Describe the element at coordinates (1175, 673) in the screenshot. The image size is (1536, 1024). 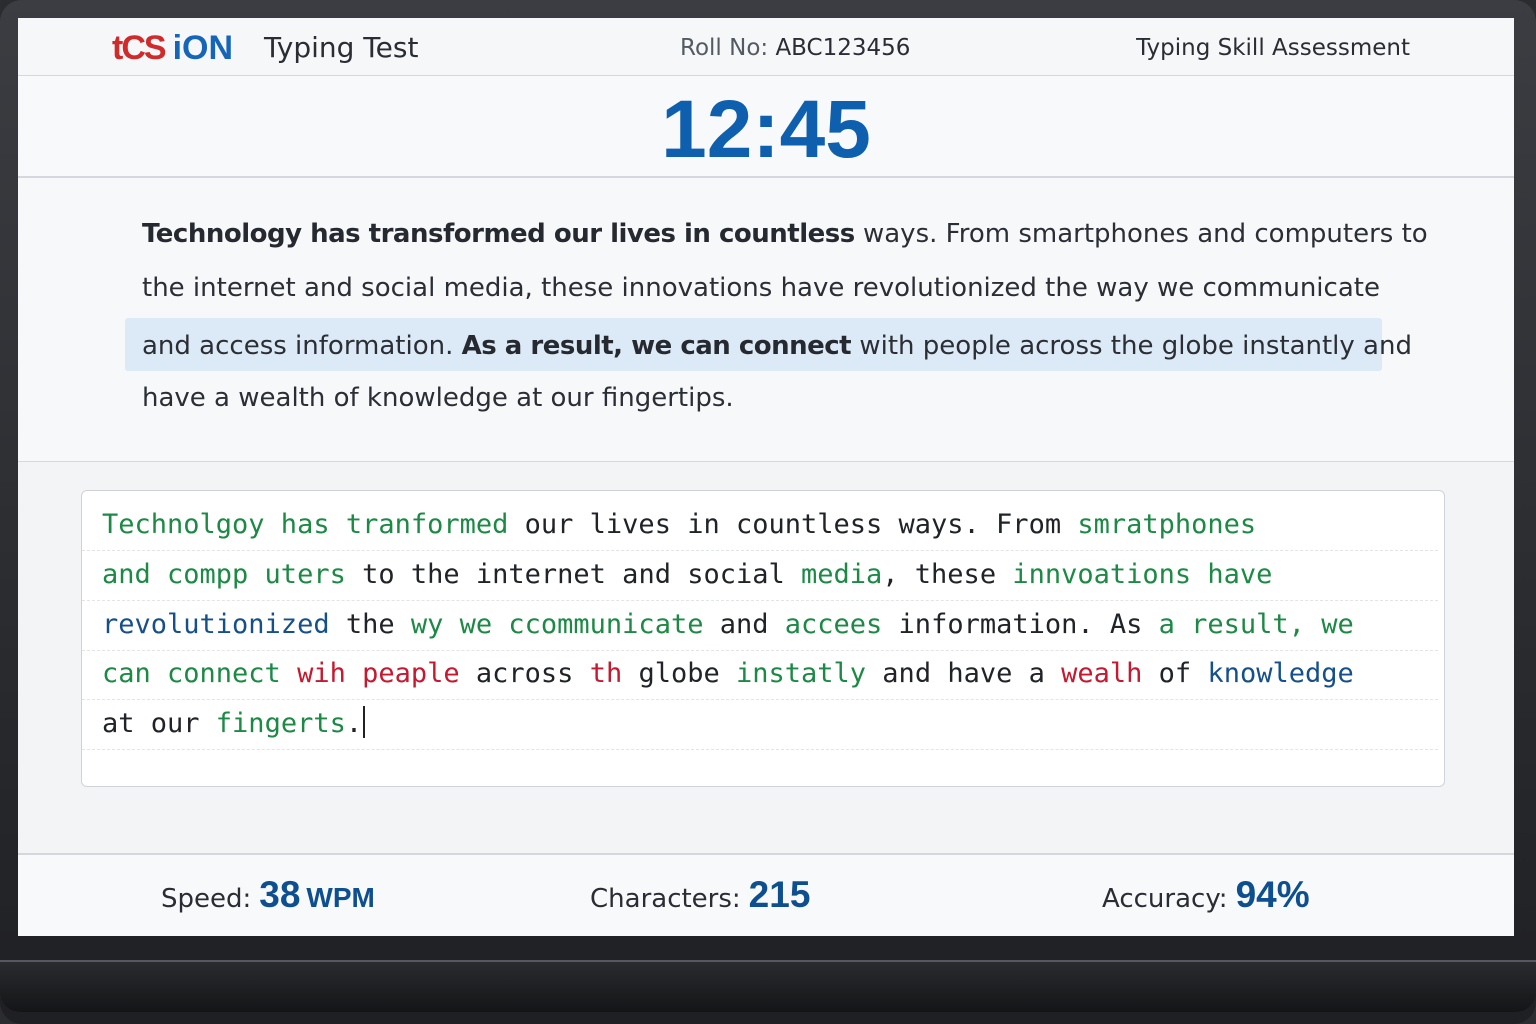
I see `typed-segment: of` at that location.